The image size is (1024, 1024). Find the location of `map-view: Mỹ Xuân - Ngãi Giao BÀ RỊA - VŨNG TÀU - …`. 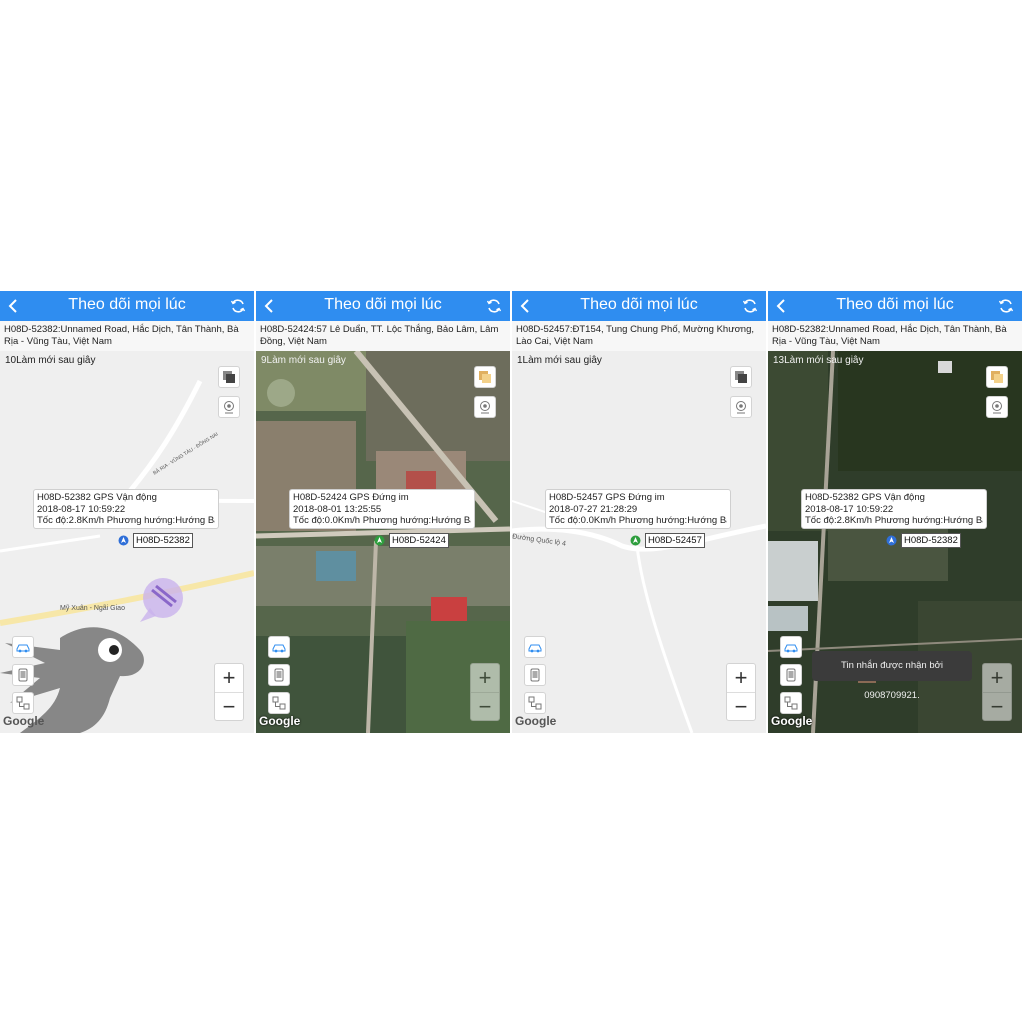

map-view: Mỹ Xuân - Ngãi Giao BÀ RỊA - VŨNG TÀU - … is located at coordinates (127, 542).